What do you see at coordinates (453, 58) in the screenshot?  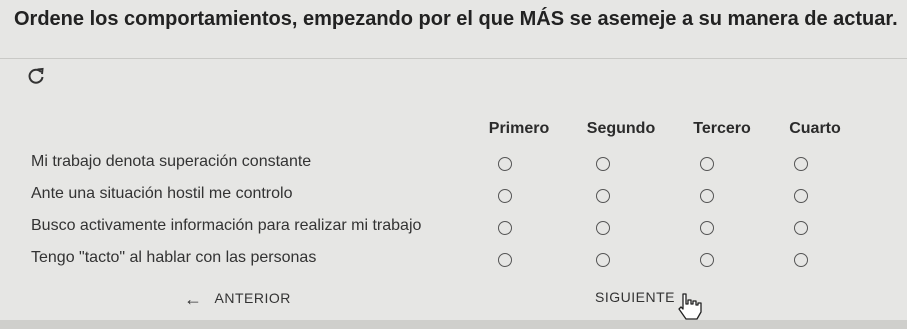 I see `divider` at bounding box center [453, 58].